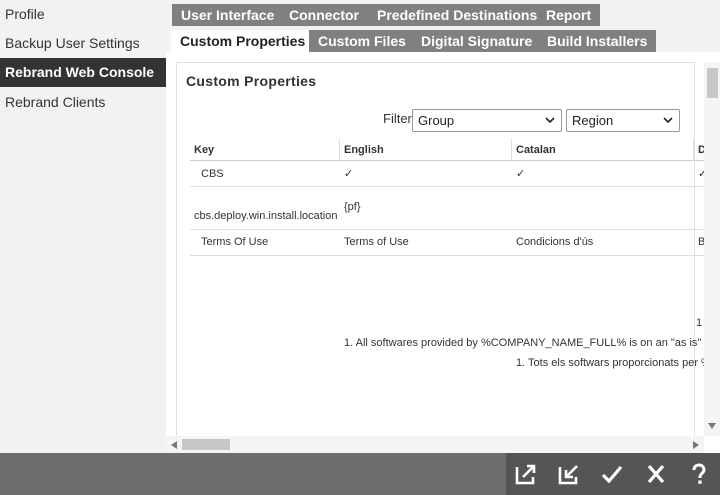  I want to click on import-icon, so click(568, 475).